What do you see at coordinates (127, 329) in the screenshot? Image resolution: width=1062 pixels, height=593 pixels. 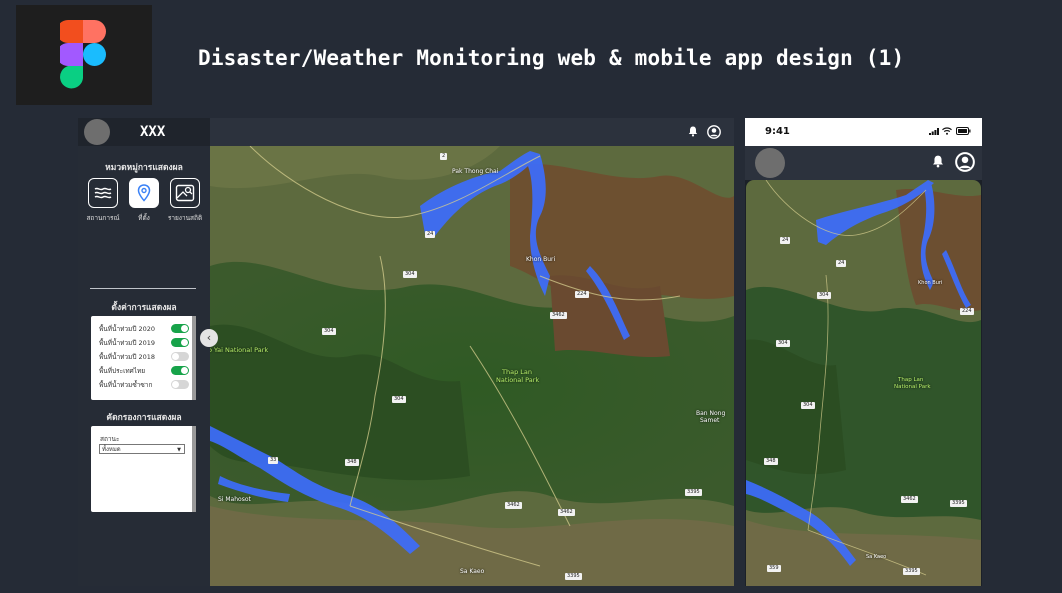 I see `toggle-label: พื้นที่น้ำท่วมปี 2020` at bounding box center [127, 329].